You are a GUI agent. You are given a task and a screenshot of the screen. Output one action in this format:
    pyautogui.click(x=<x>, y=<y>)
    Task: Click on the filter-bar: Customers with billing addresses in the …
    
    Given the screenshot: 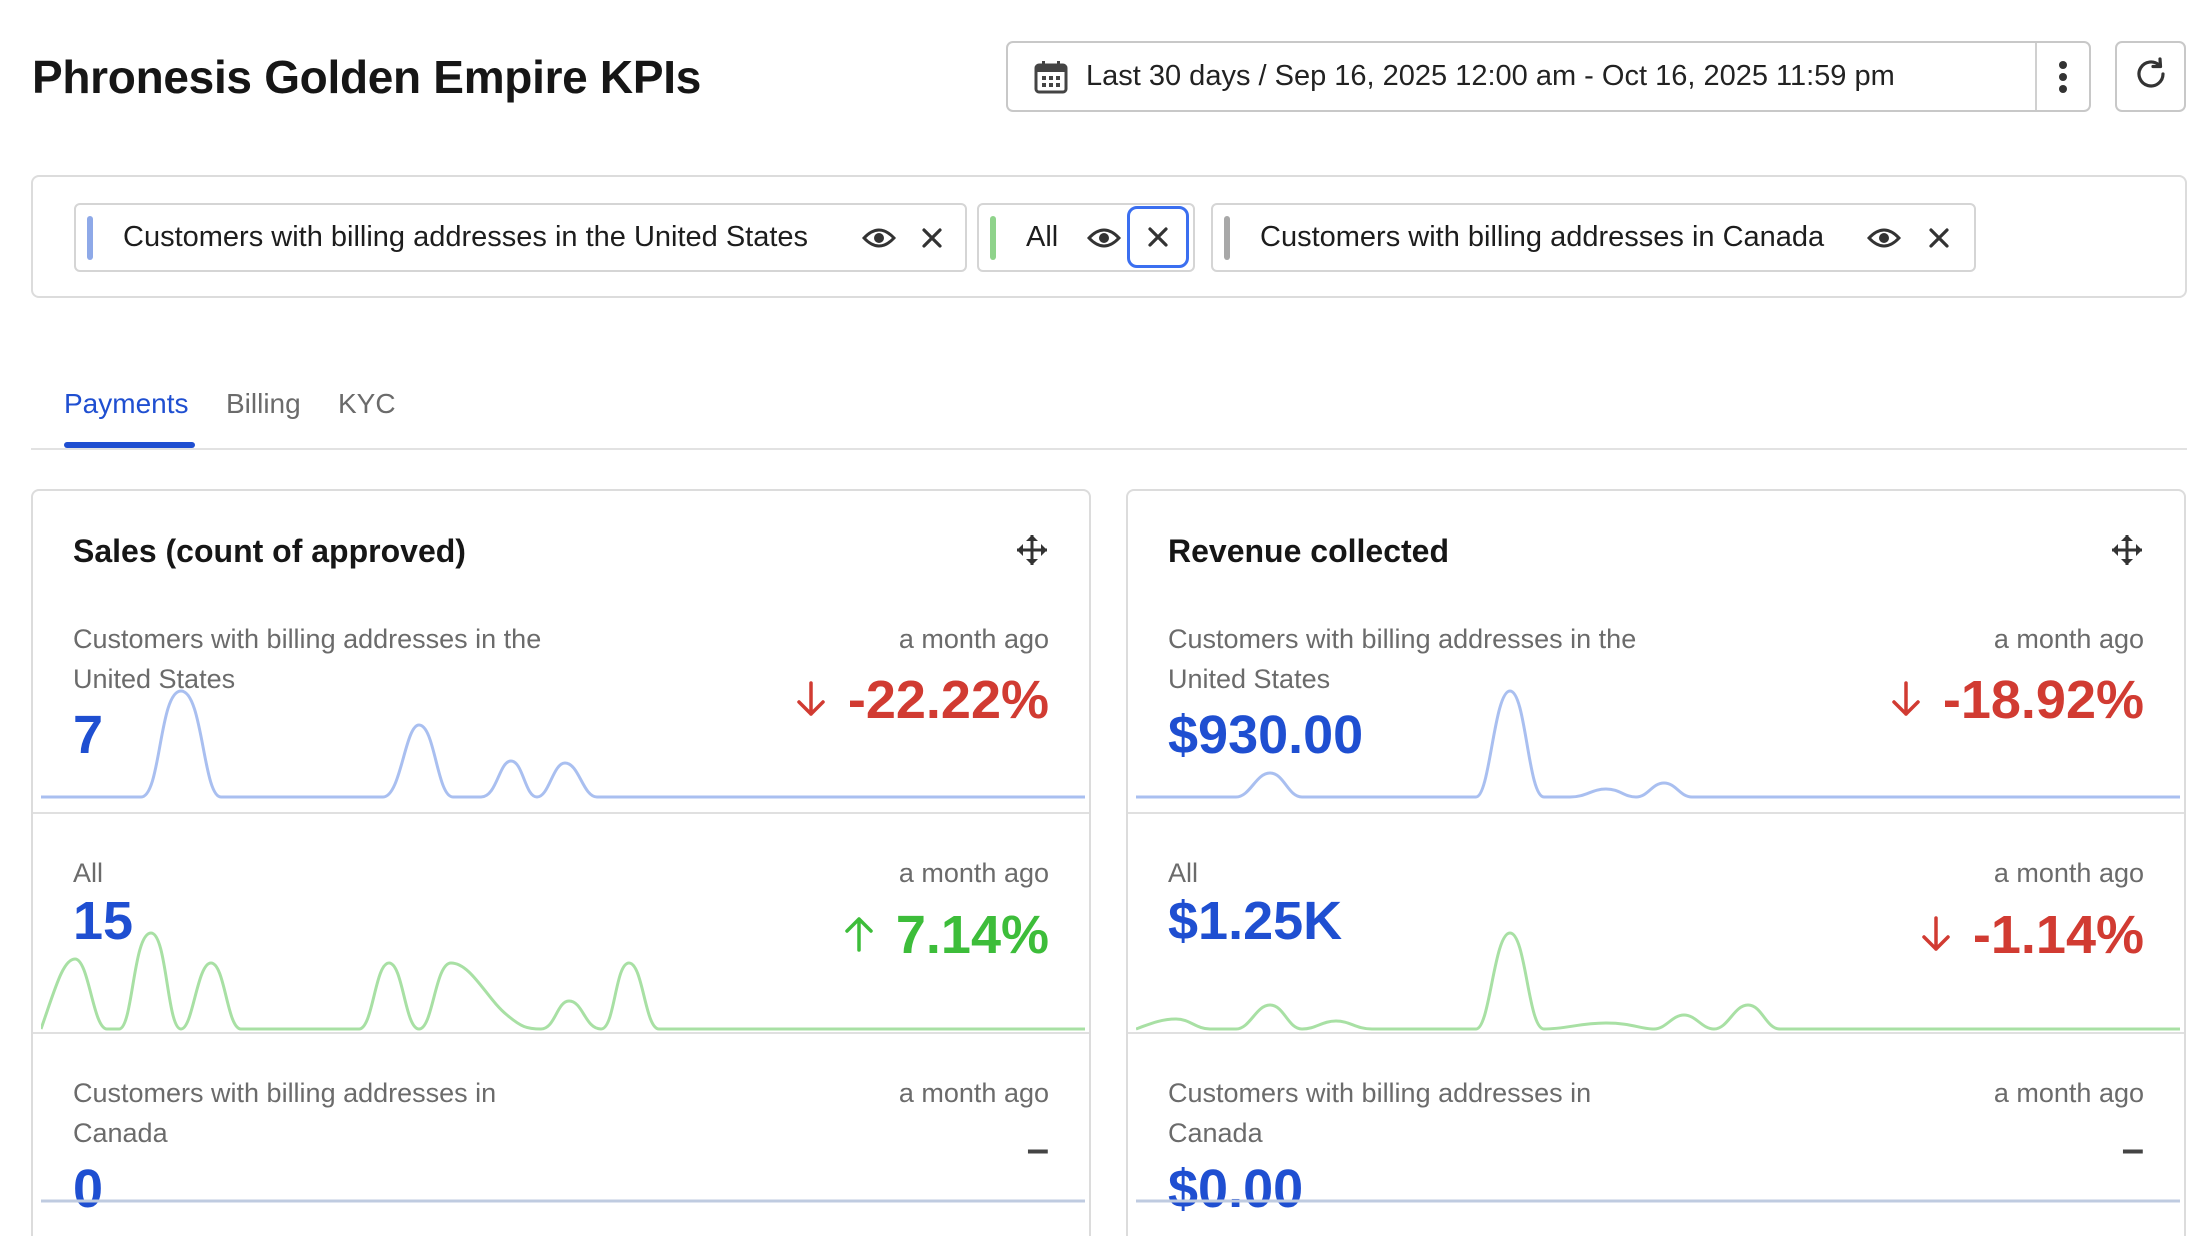 What is the action you would take?
    pyautogui.click(x=1109, y=236)
    